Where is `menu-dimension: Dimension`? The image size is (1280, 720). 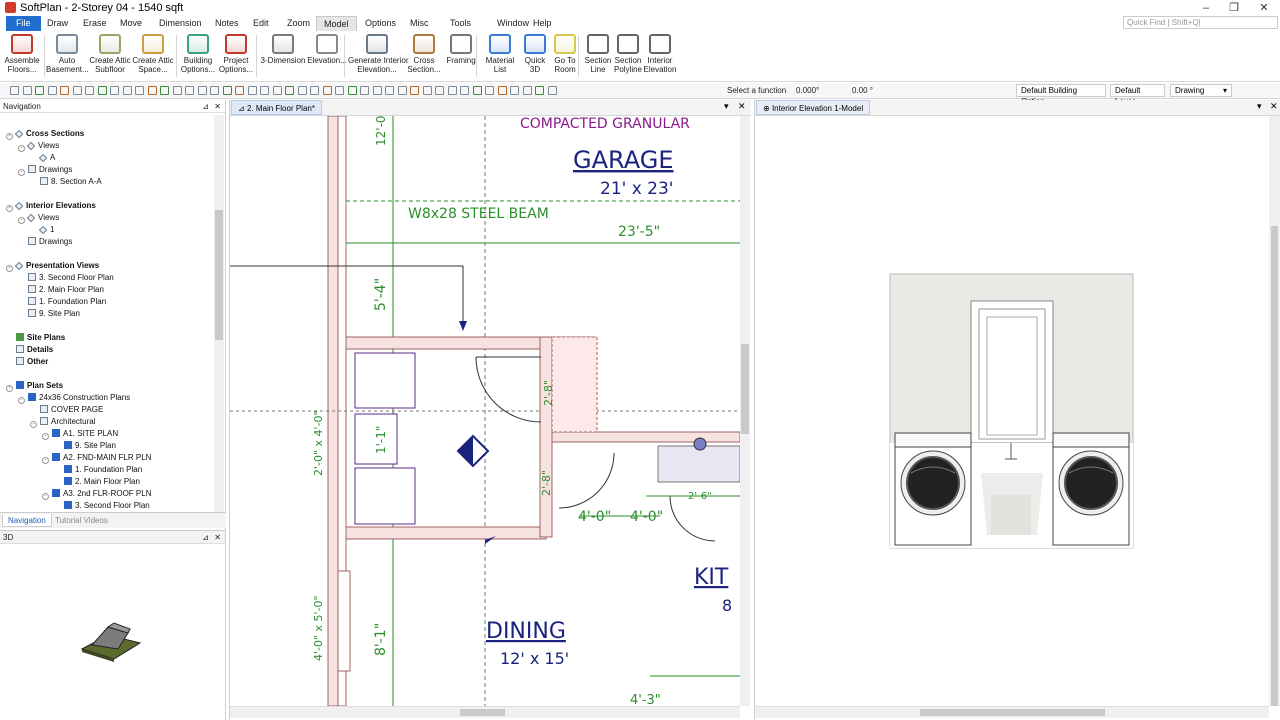 menu-dimension: Dimension is located at coordinates (180, 23).